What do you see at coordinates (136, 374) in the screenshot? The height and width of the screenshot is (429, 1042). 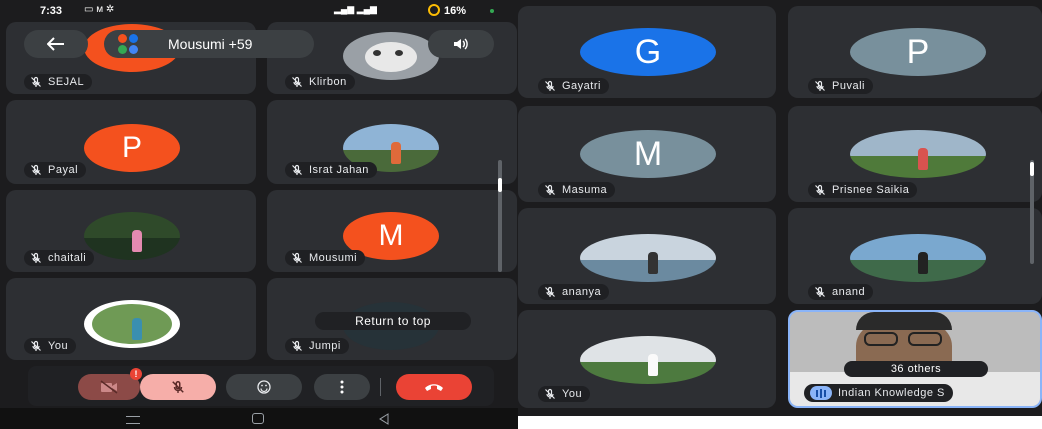 I see `warning-badge: !` at bounding box center [136, 374].